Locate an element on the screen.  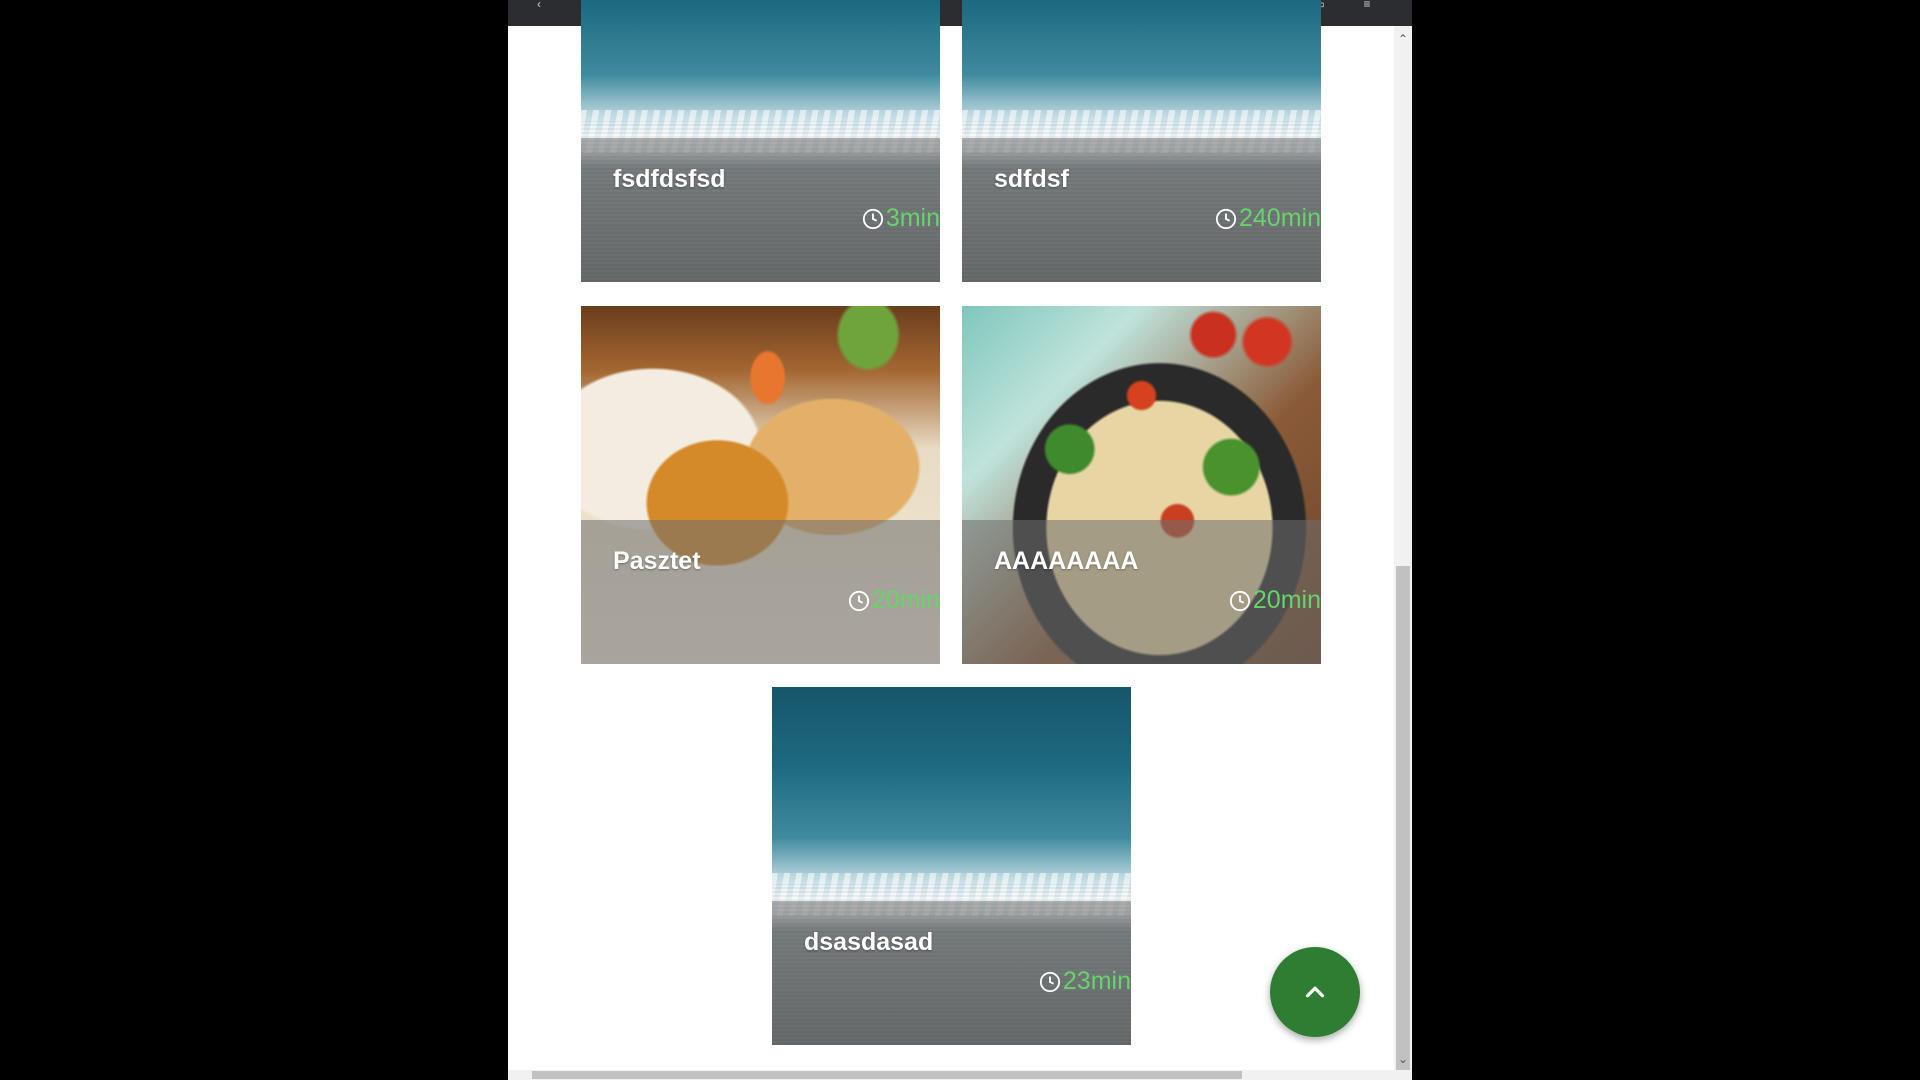
back-icon: ‹ is located at coordinates (539, 4).